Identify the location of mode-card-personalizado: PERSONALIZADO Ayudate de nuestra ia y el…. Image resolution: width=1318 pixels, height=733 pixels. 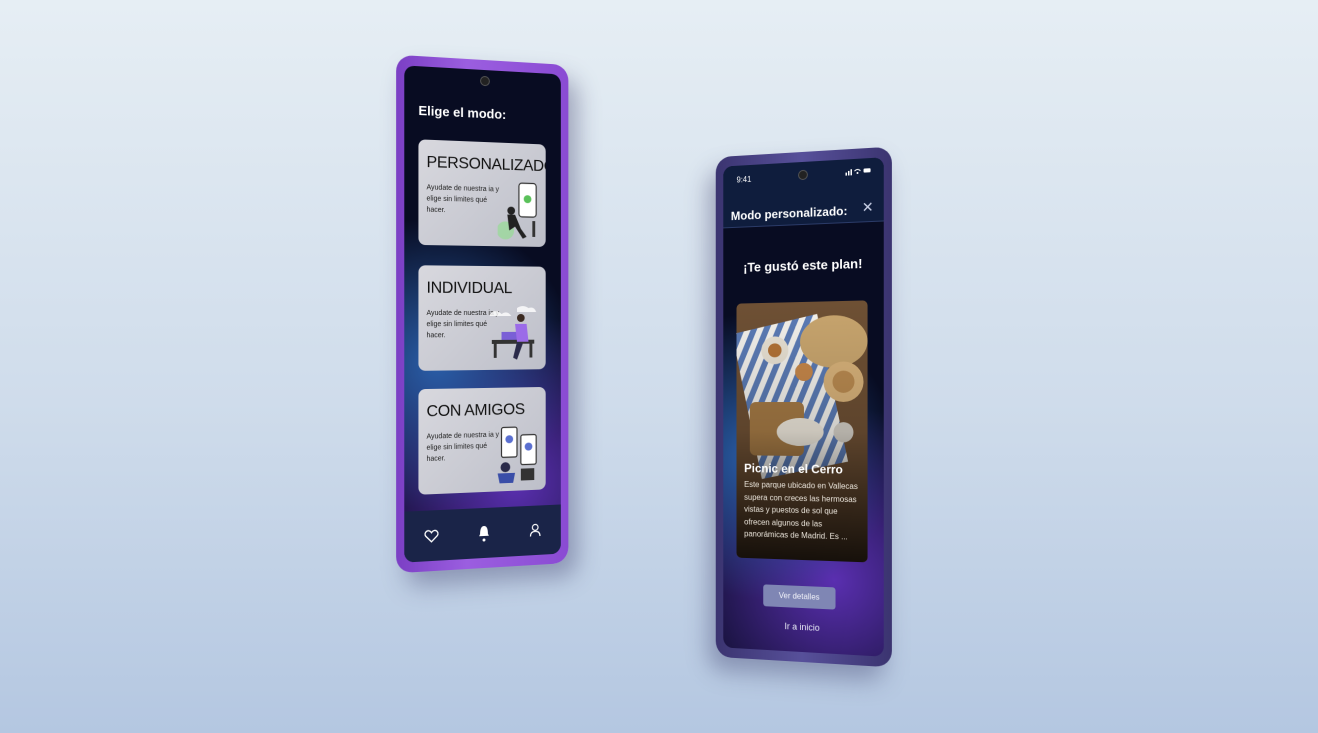
(481, 193).